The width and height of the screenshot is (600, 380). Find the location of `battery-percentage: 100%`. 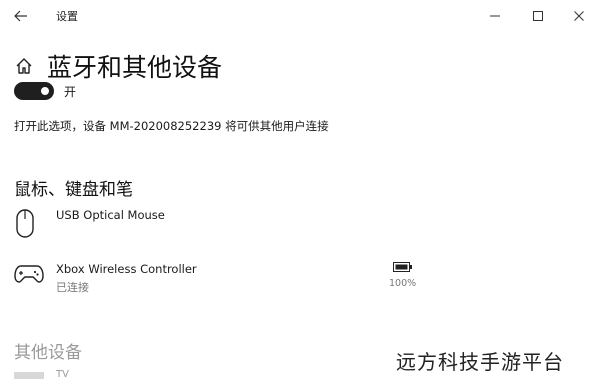

battery-percentage: 100% is located at coordinates (403, 283).